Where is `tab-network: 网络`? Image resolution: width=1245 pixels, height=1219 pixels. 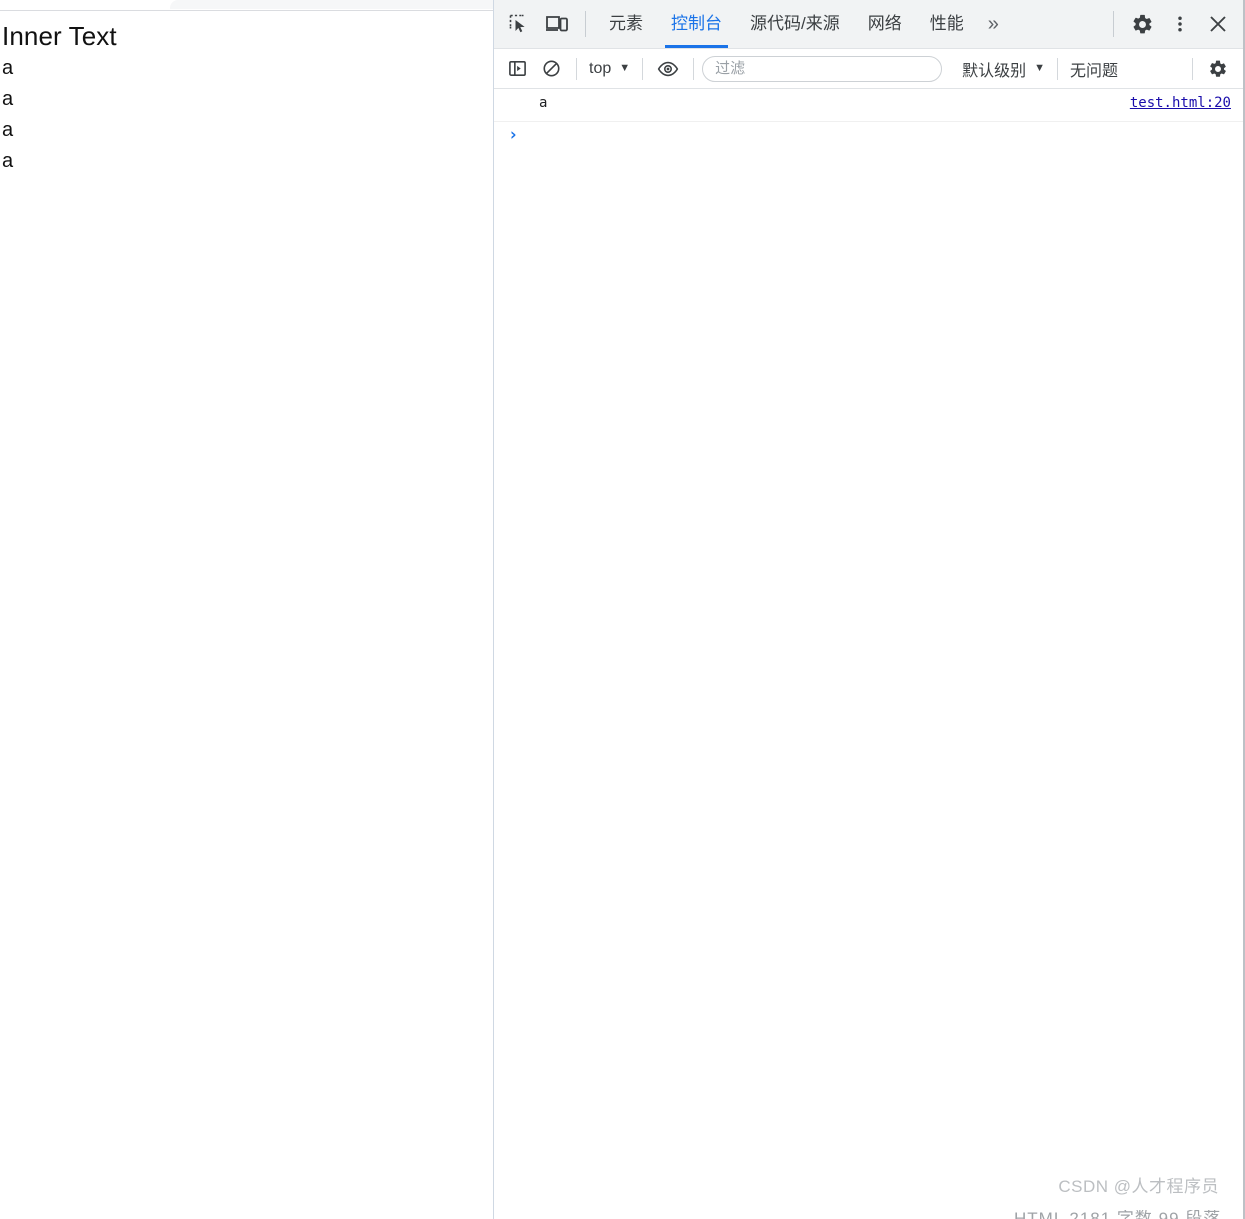
tab-network: 网络 is located at coordinates (885, 24).